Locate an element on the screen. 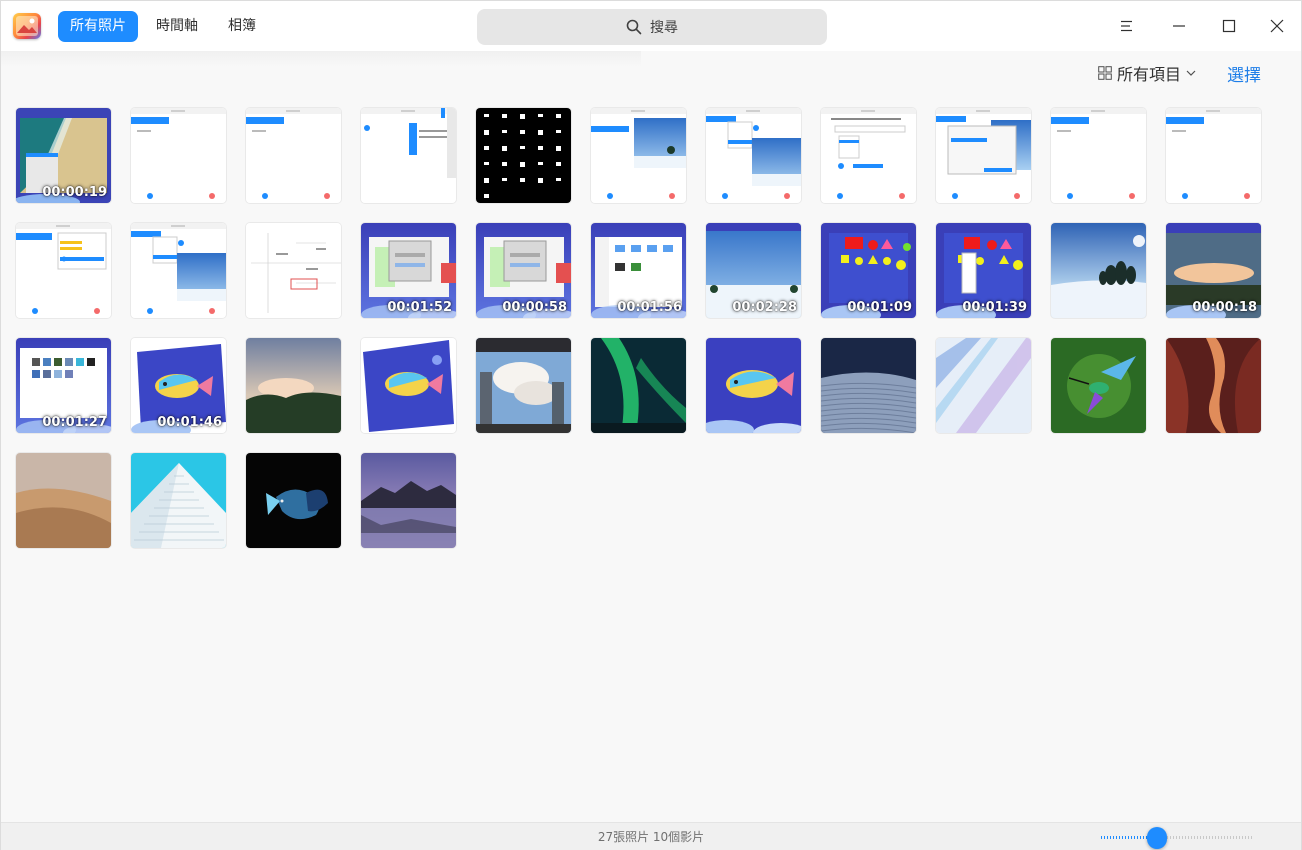 The width and height of the screenshot is (1302, 850). search-placeholder: 搜尋 is located at coordinates (664, 28).